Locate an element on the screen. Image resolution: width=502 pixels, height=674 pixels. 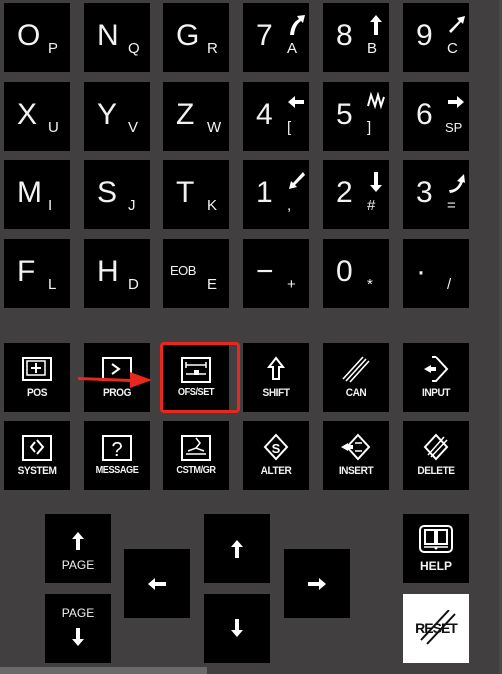
shift-button: SHIFT is located at coordinates (276, 377).